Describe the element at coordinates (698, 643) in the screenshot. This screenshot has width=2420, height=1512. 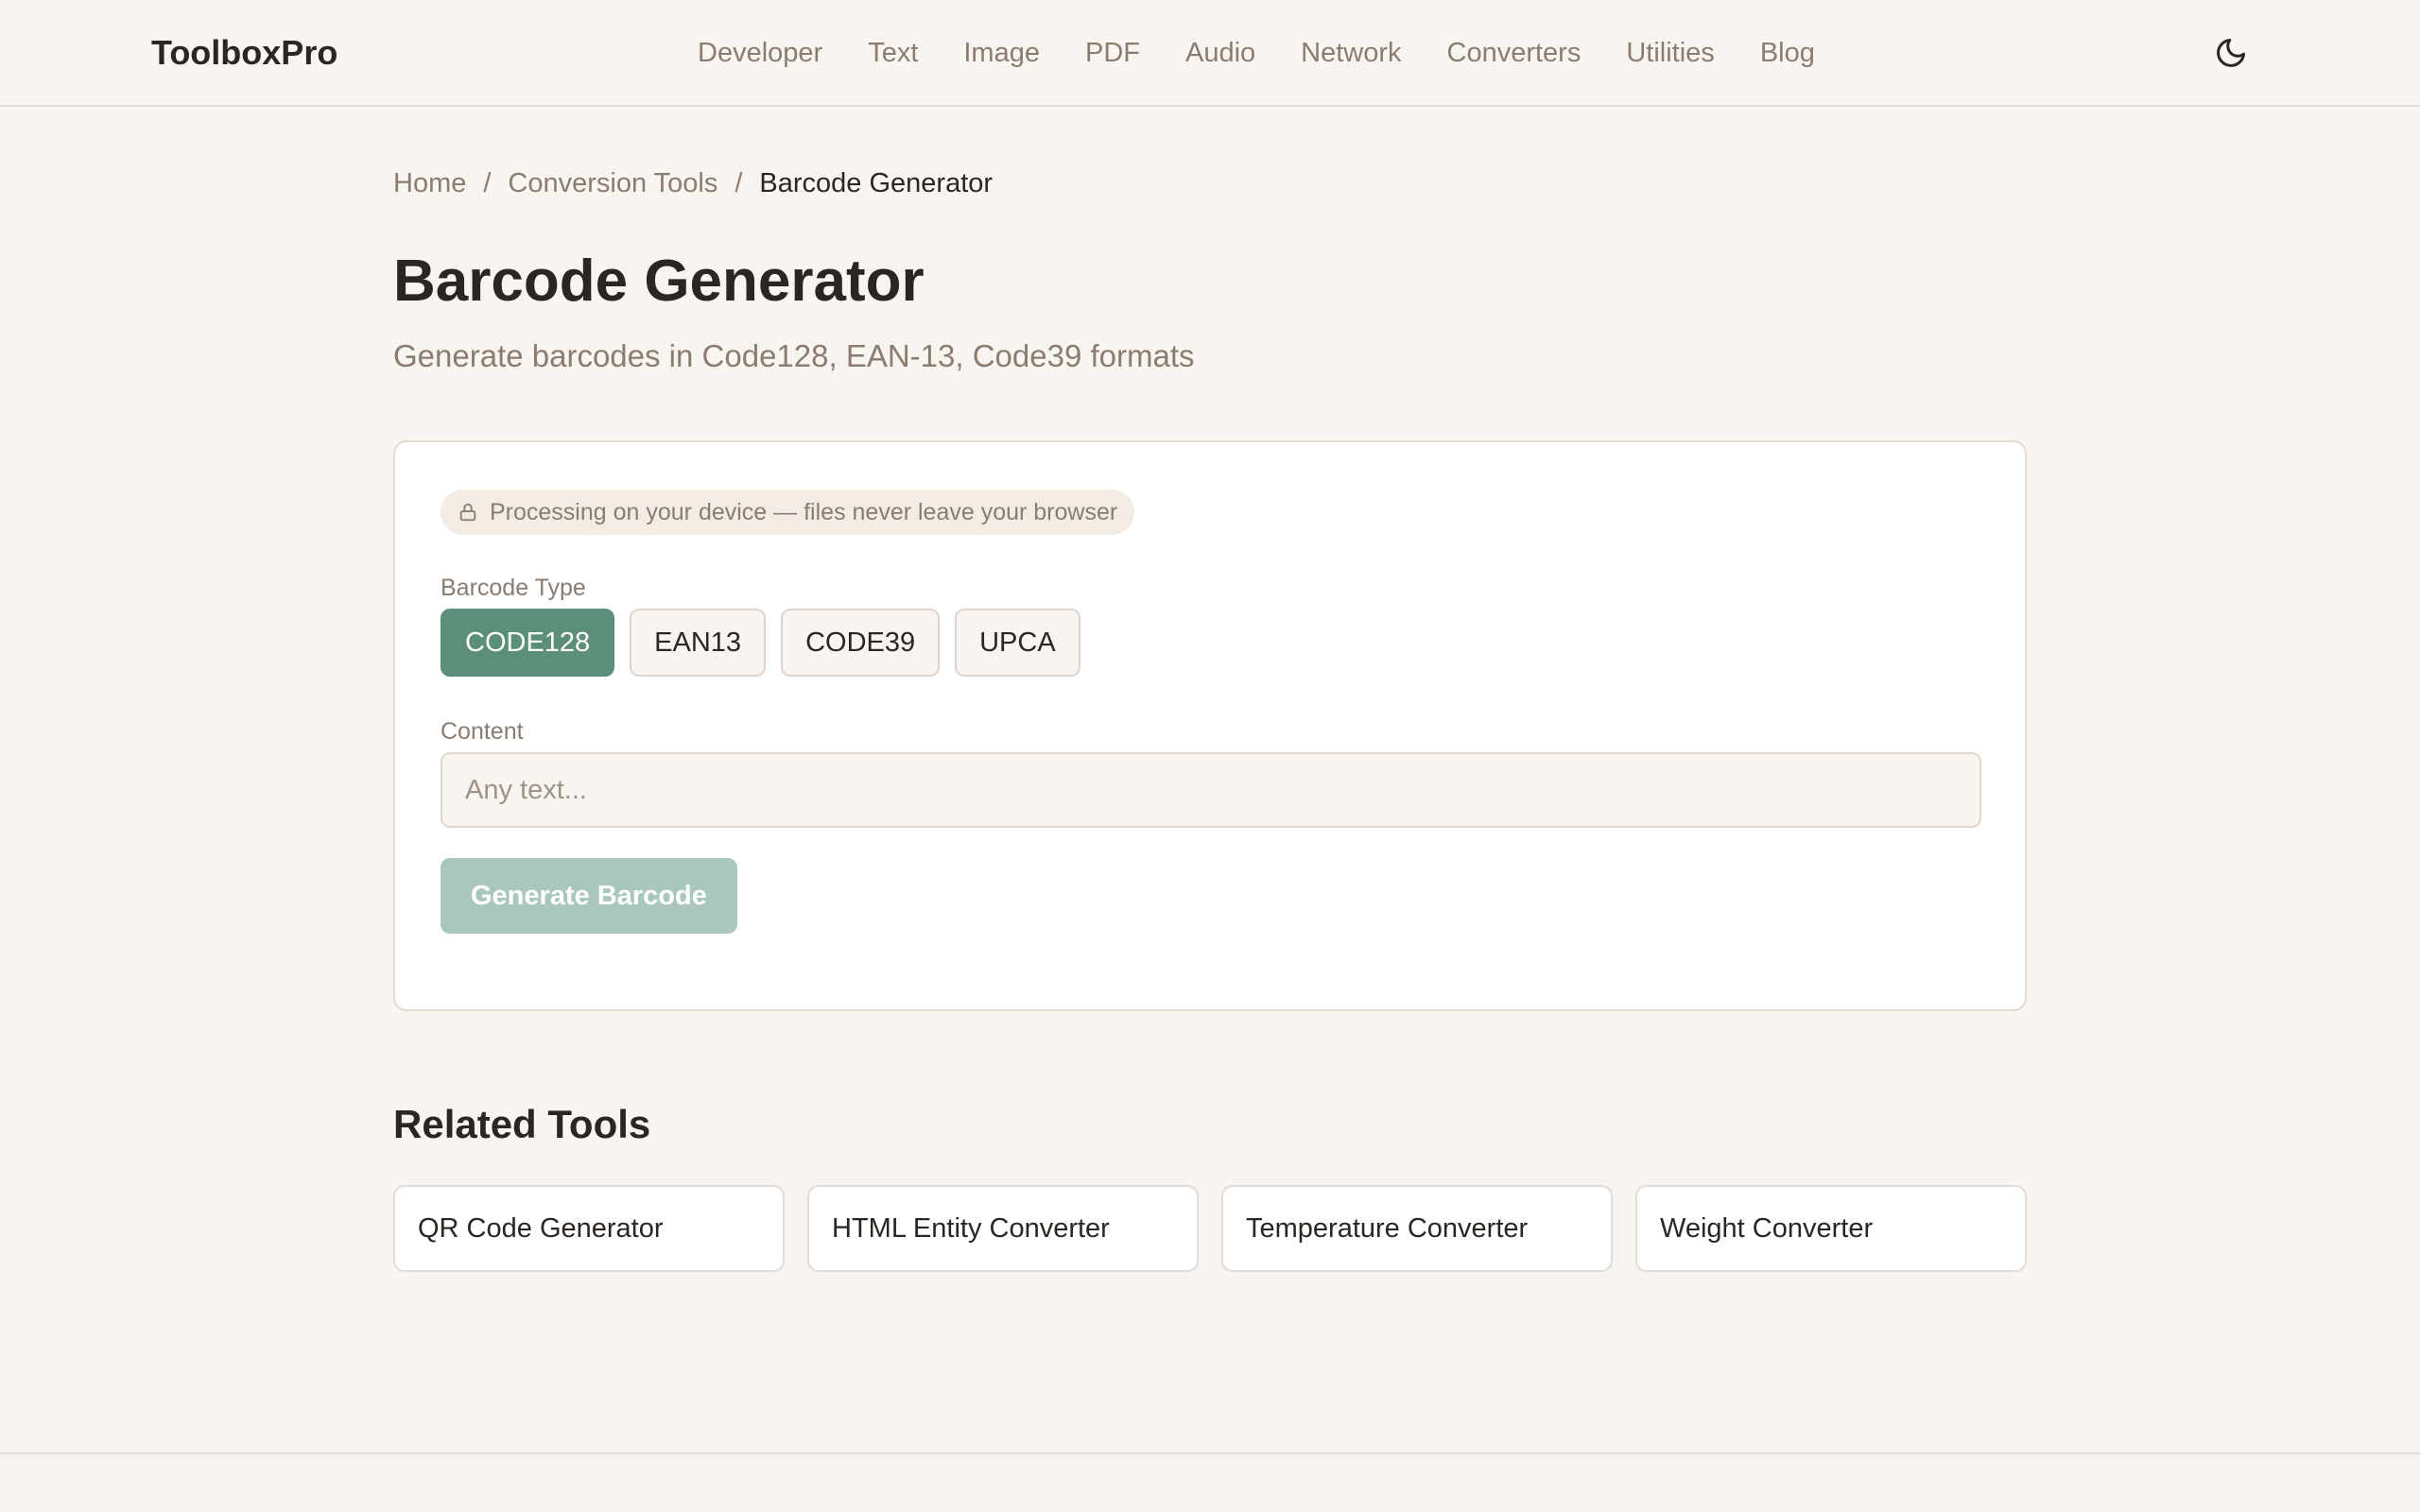
I see `barcode-type-ean13-button: EAN13` at that location.